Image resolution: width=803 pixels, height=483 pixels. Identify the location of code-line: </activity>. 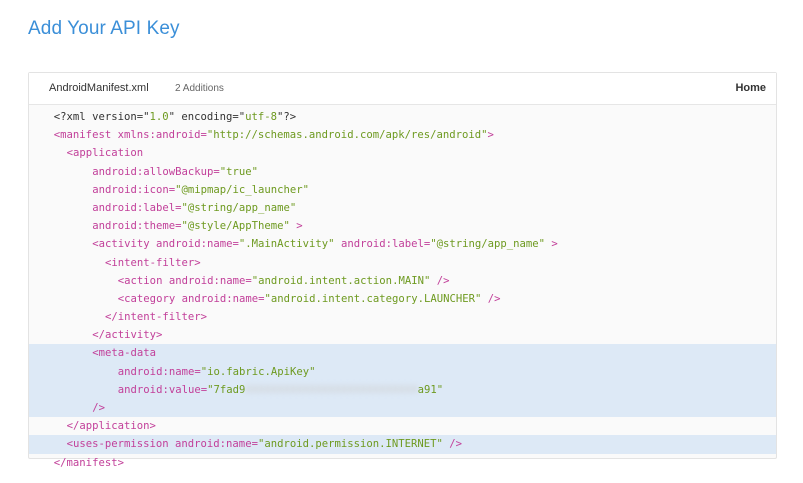
(402, 335).